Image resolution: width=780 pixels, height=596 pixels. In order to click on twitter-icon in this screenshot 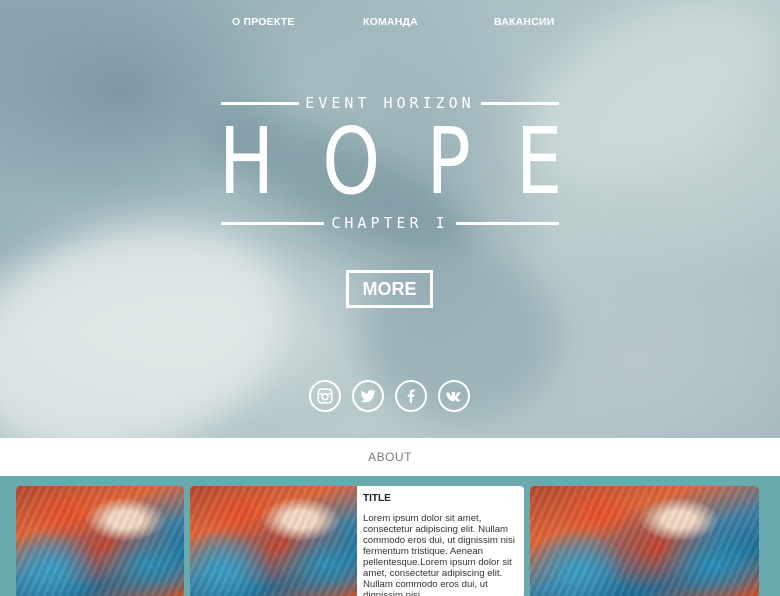, I will do `click(368, 396)`.